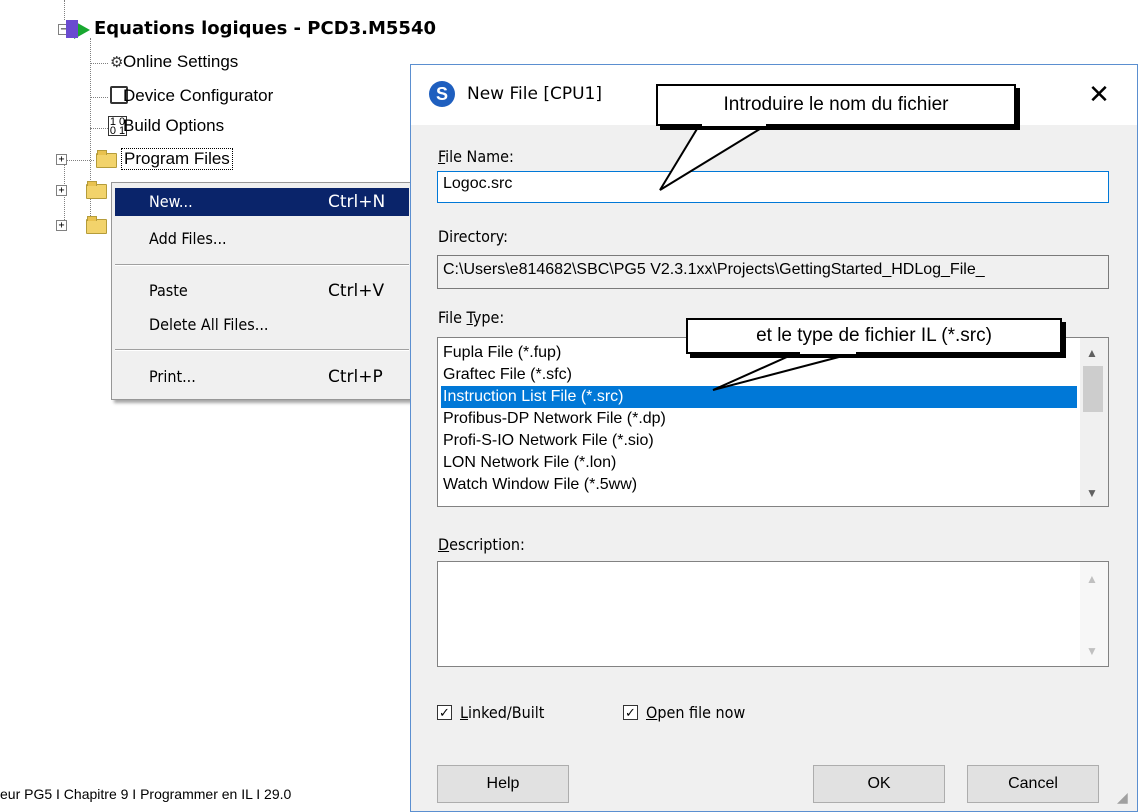 This screenshot has height=812, width=1138. Describe the element at coordinates (836, 105) in the screenshot. I see `file-name-callout: Introduire le nom du fichier` at that location.